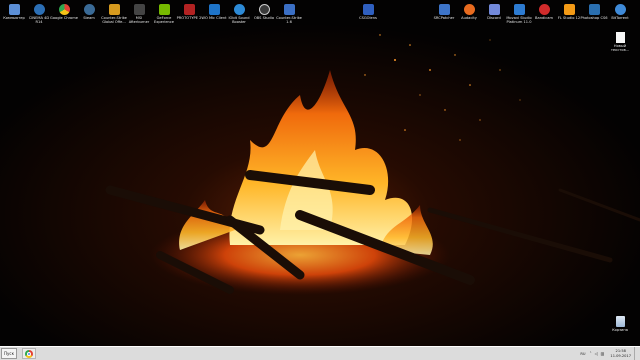 The image size is (640, 360). I want to click on desktop-icon-msi-afterburner: MSI Afterburner, so click(139, 14).